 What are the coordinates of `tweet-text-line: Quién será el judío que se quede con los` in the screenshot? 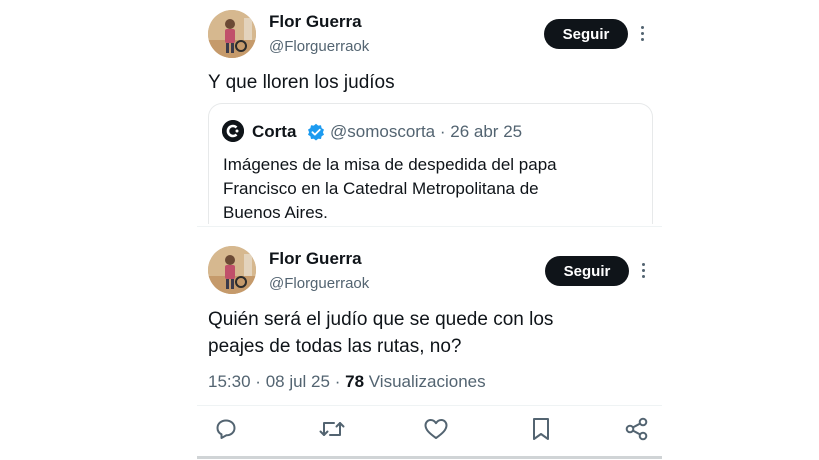 It's located at (381, 319).